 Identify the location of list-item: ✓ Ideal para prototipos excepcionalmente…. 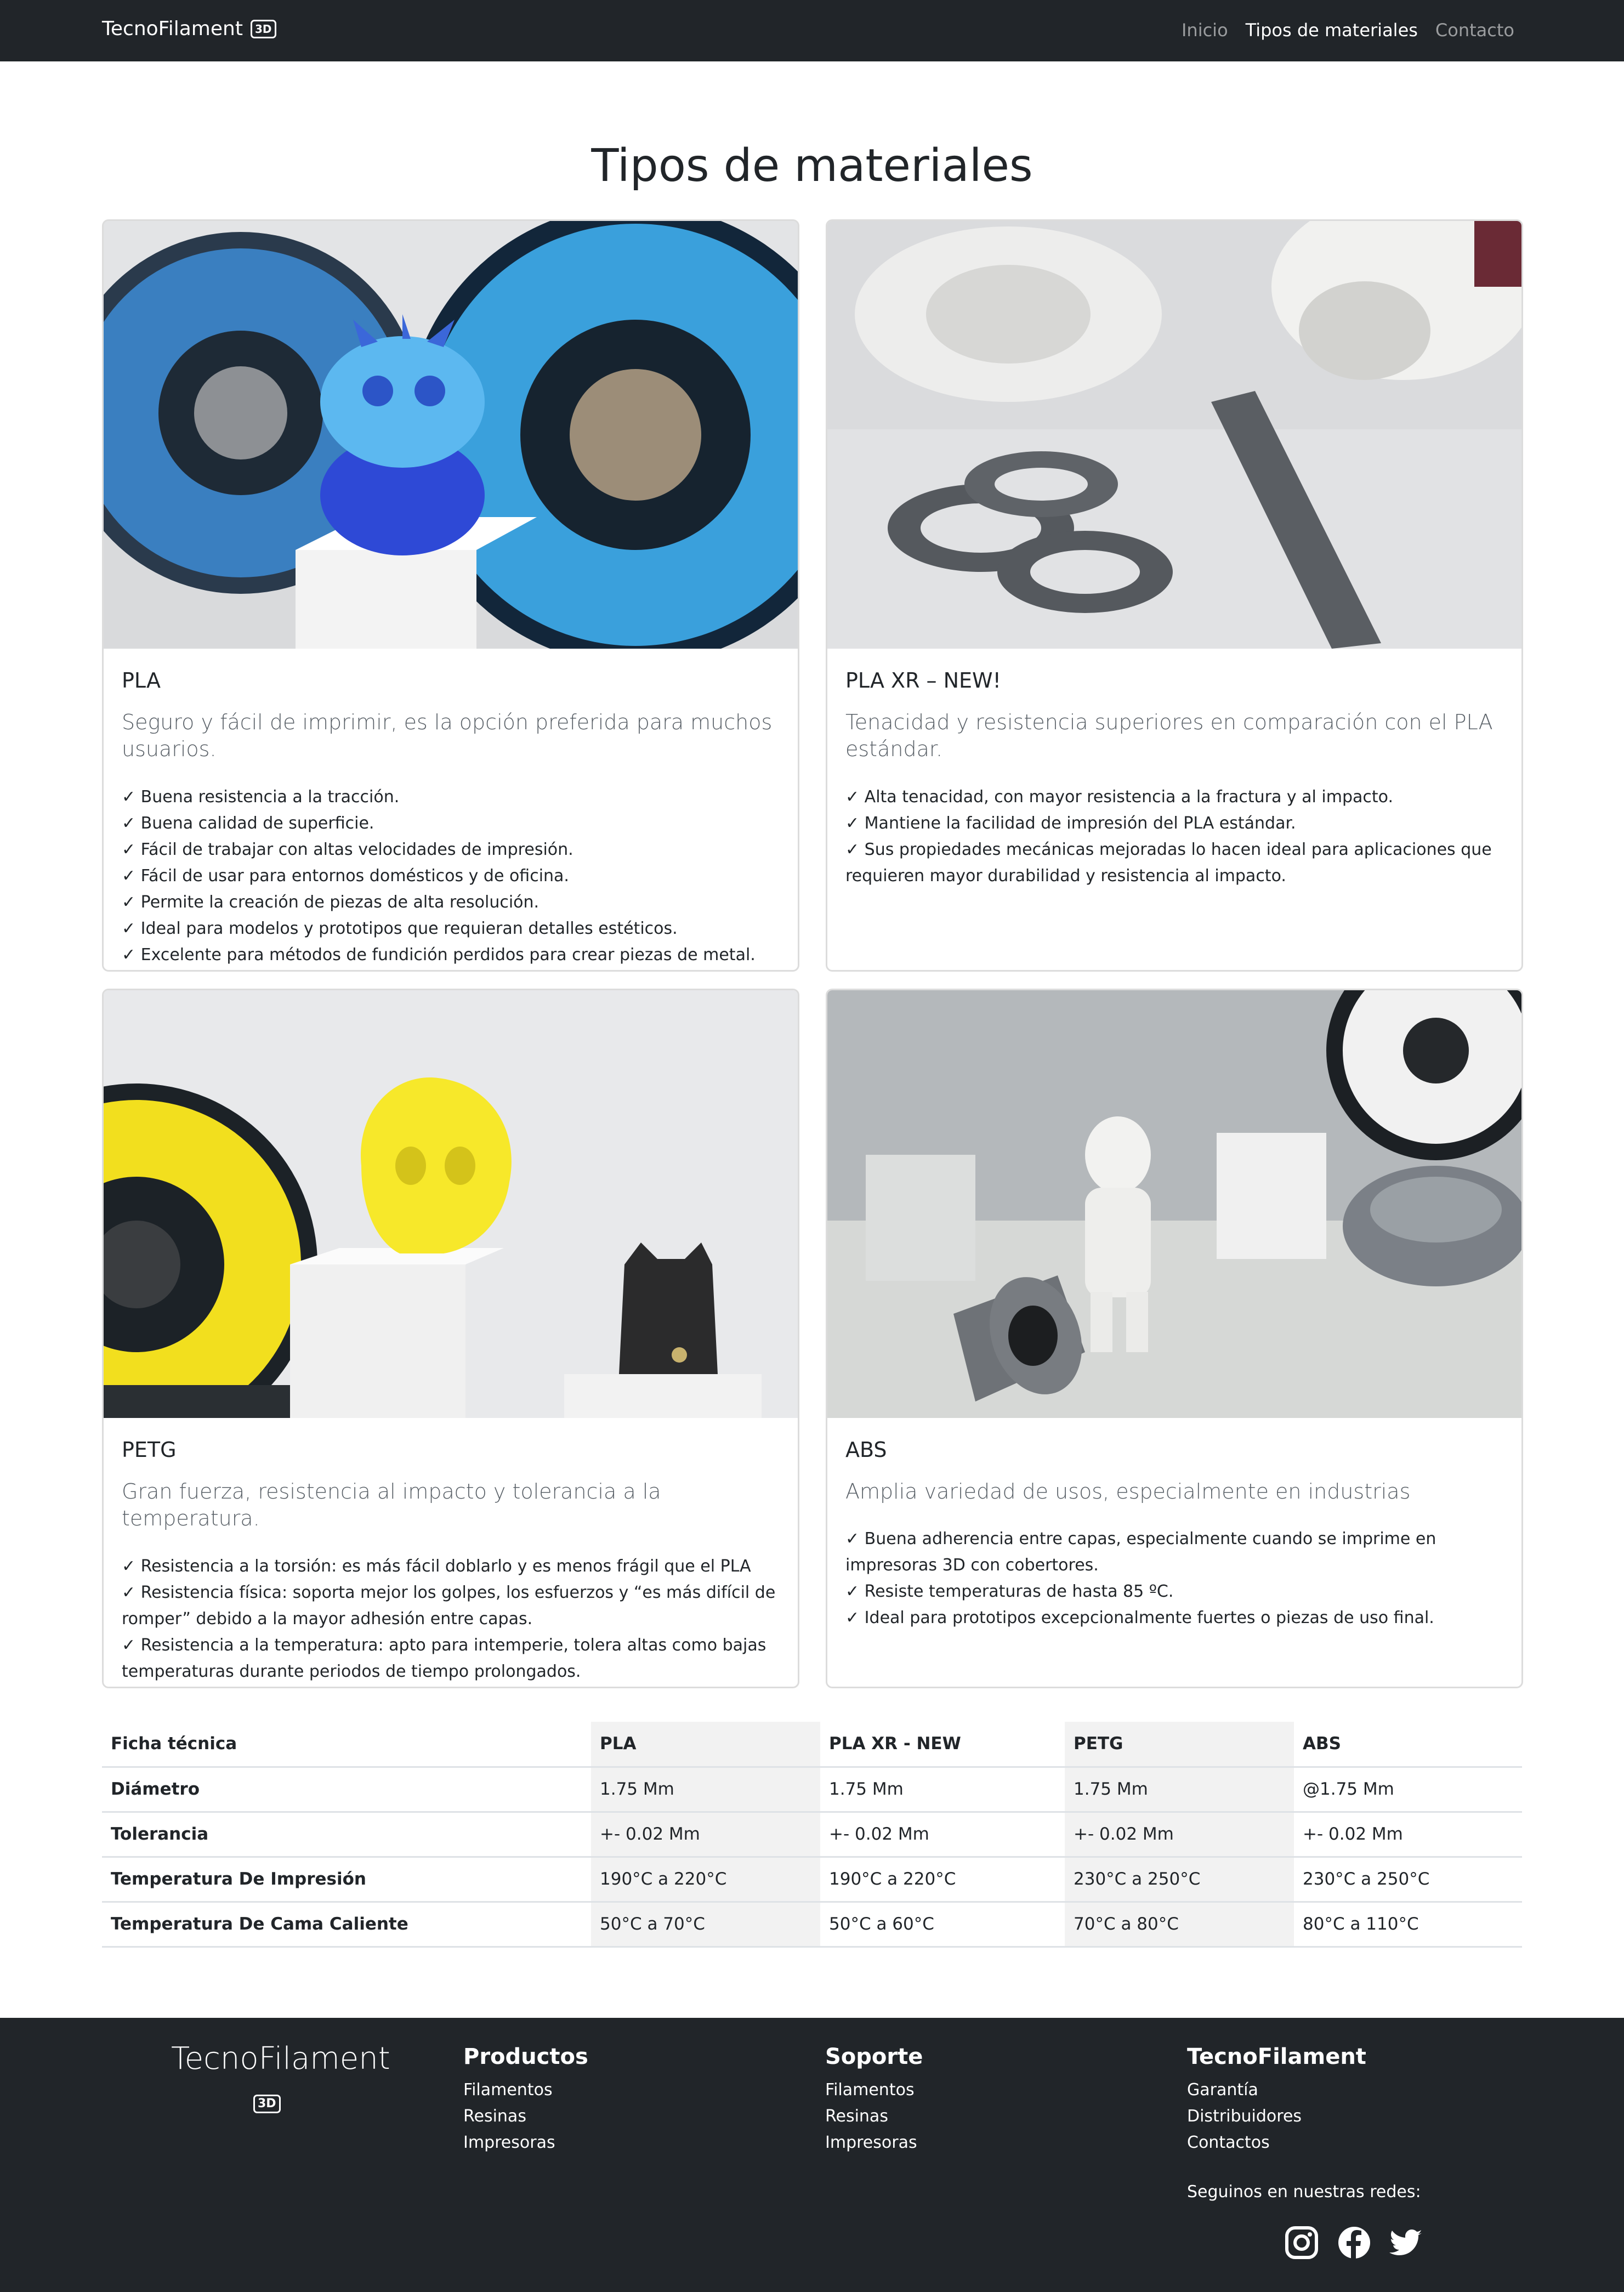
(1139, 1618).